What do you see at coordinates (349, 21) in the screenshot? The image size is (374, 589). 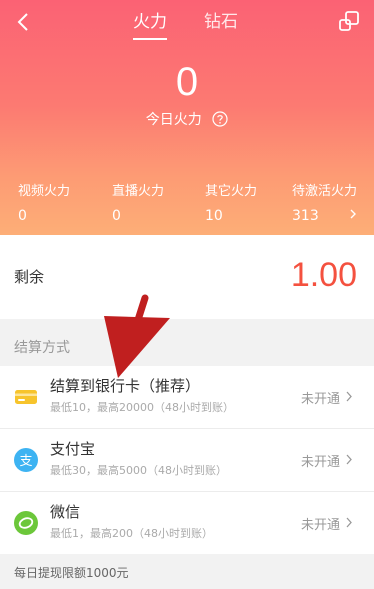 I see `share-icon` at bounding box center [349, 21].